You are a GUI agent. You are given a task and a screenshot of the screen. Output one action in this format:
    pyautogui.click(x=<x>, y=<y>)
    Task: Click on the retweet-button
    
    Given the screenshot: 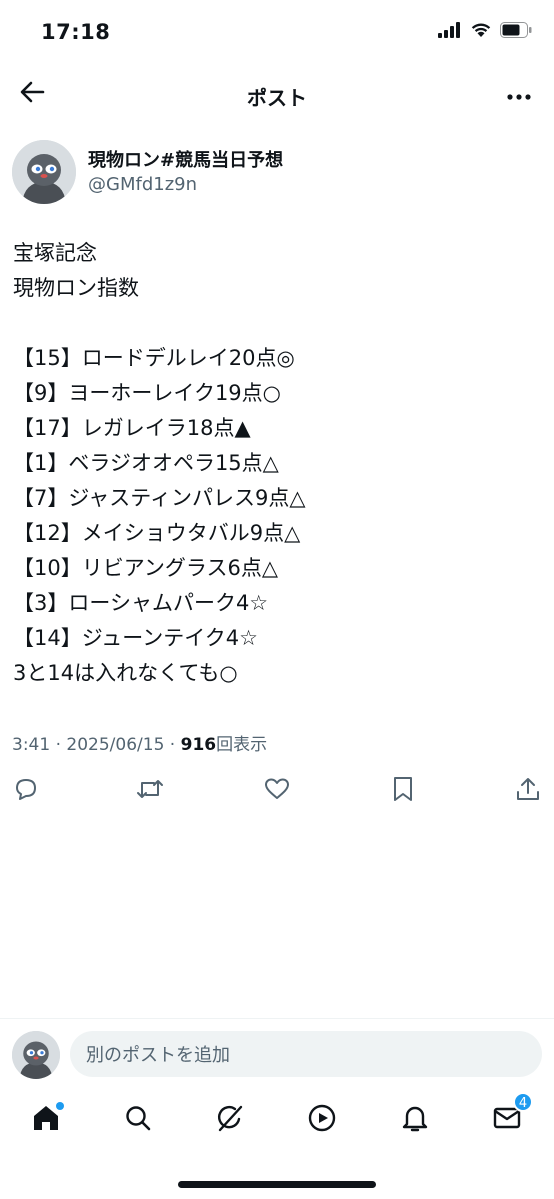 What is the action you would take?
    pyautogui.click(x=150, y=791)
    